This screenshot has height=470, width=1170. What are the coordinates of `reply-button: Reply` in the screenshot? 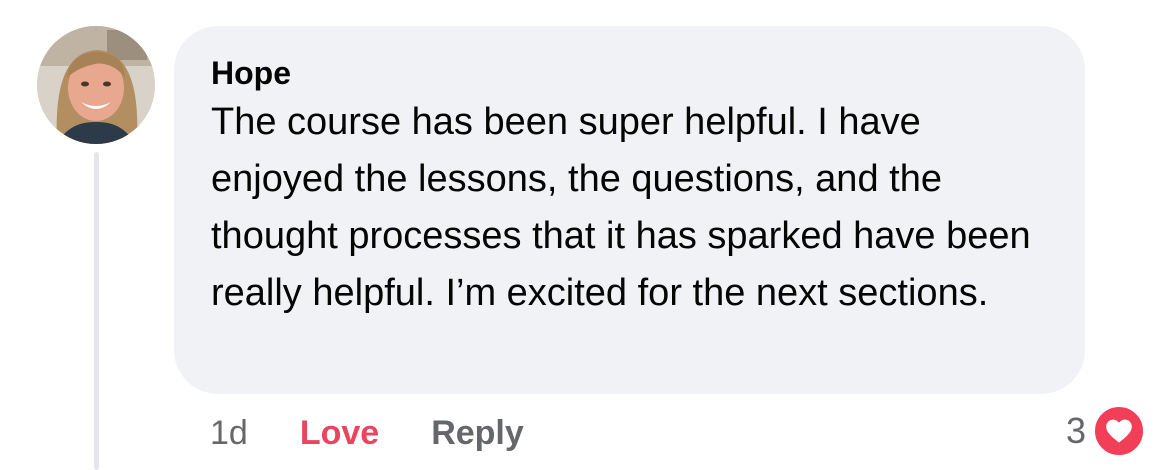 It's located at (477, 433).